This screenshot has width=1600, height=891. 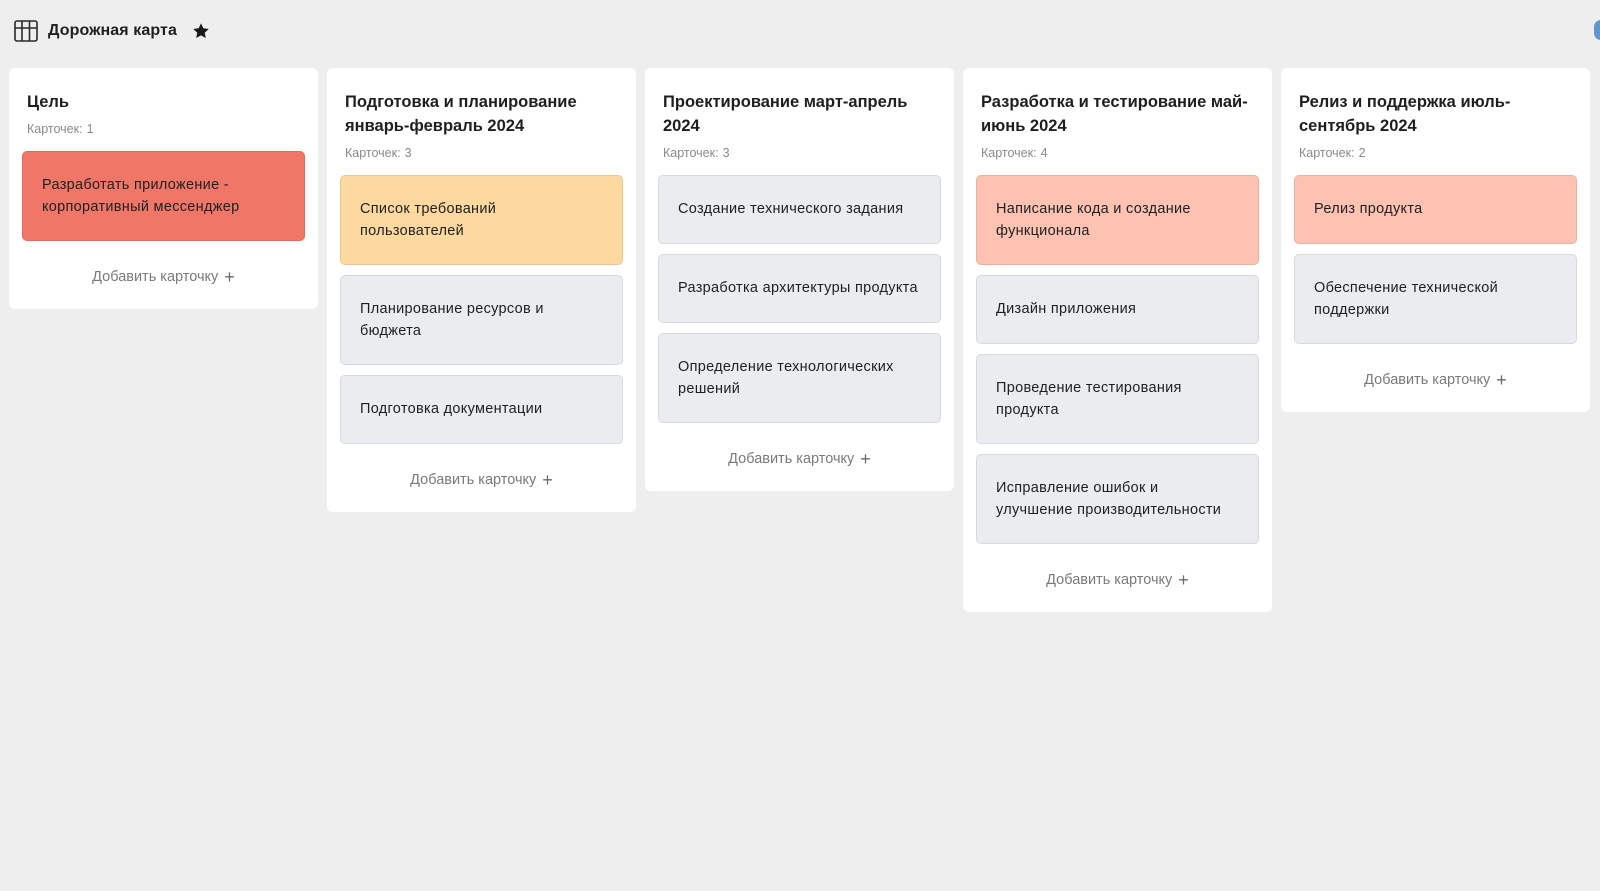 What do you see at coordinates (1117, 153) in the screenshot?
I see `card-count: Карточек: 4` at bounding box center [1117, 153].